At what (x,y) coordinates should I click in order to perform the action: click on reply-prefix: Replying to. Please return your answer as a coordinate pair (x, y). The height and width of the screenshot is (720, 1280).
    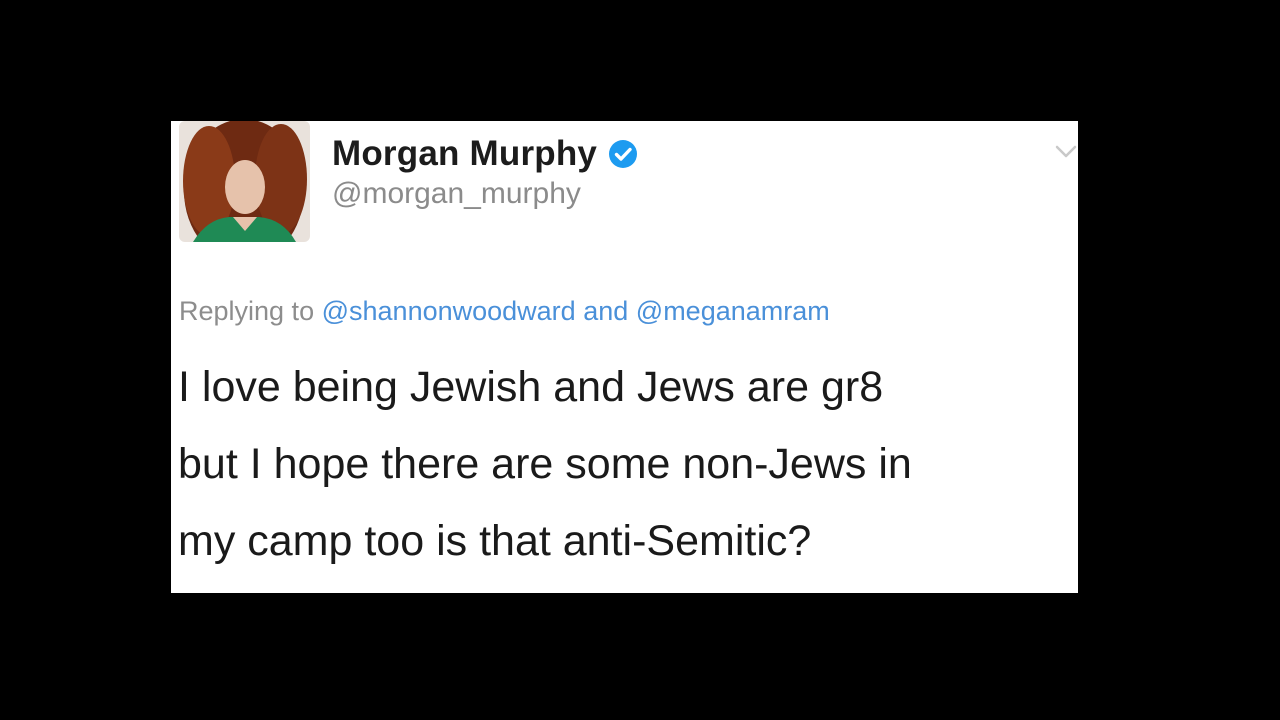
    Looking at the image, I should click on (247, 311).